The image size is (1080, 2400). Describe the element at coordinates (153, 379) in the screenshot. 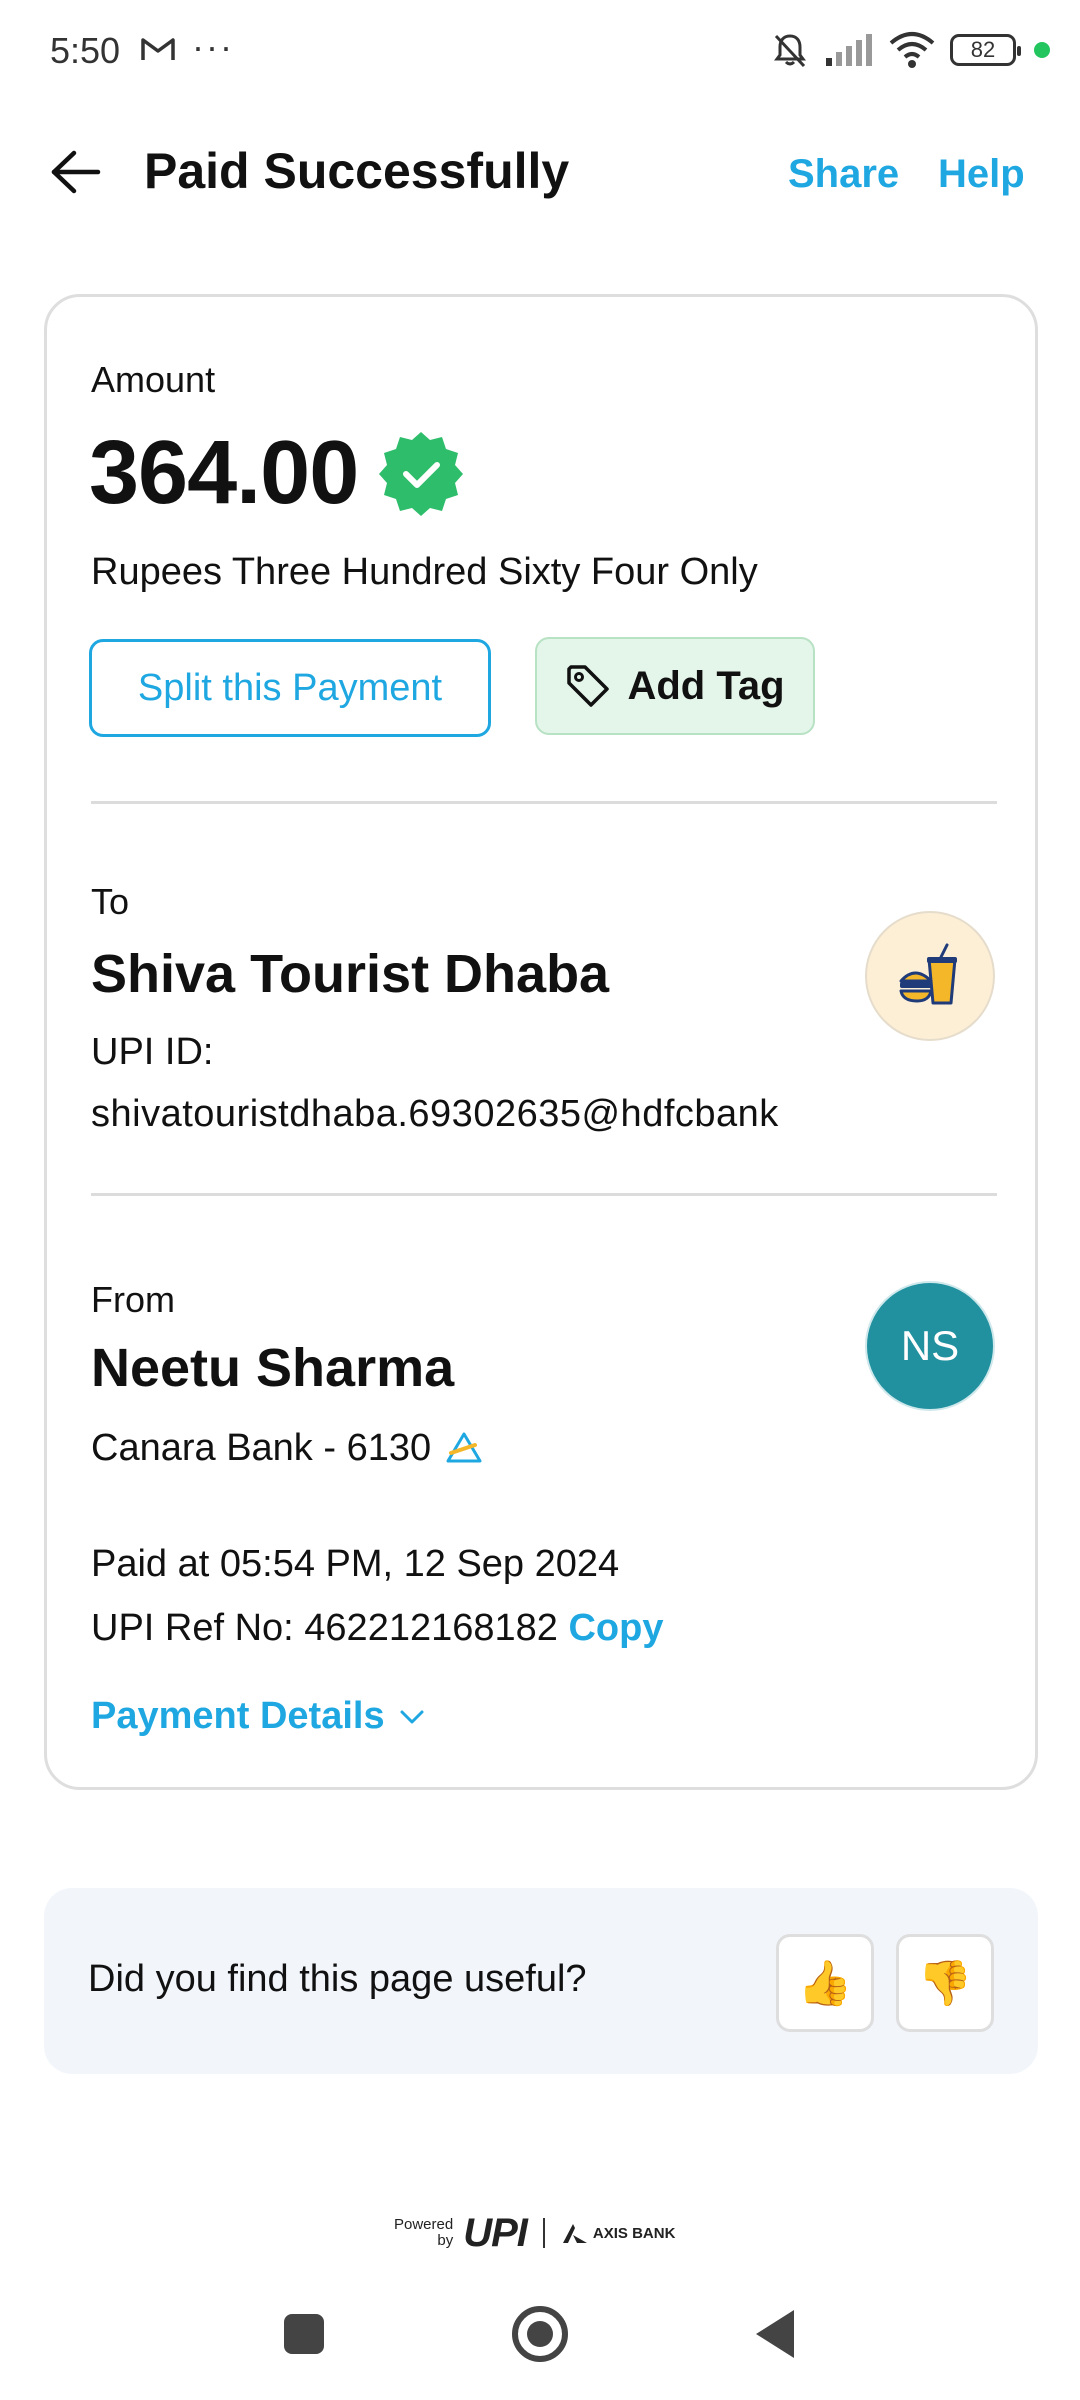

I see `amount-label: Amount` at that location.